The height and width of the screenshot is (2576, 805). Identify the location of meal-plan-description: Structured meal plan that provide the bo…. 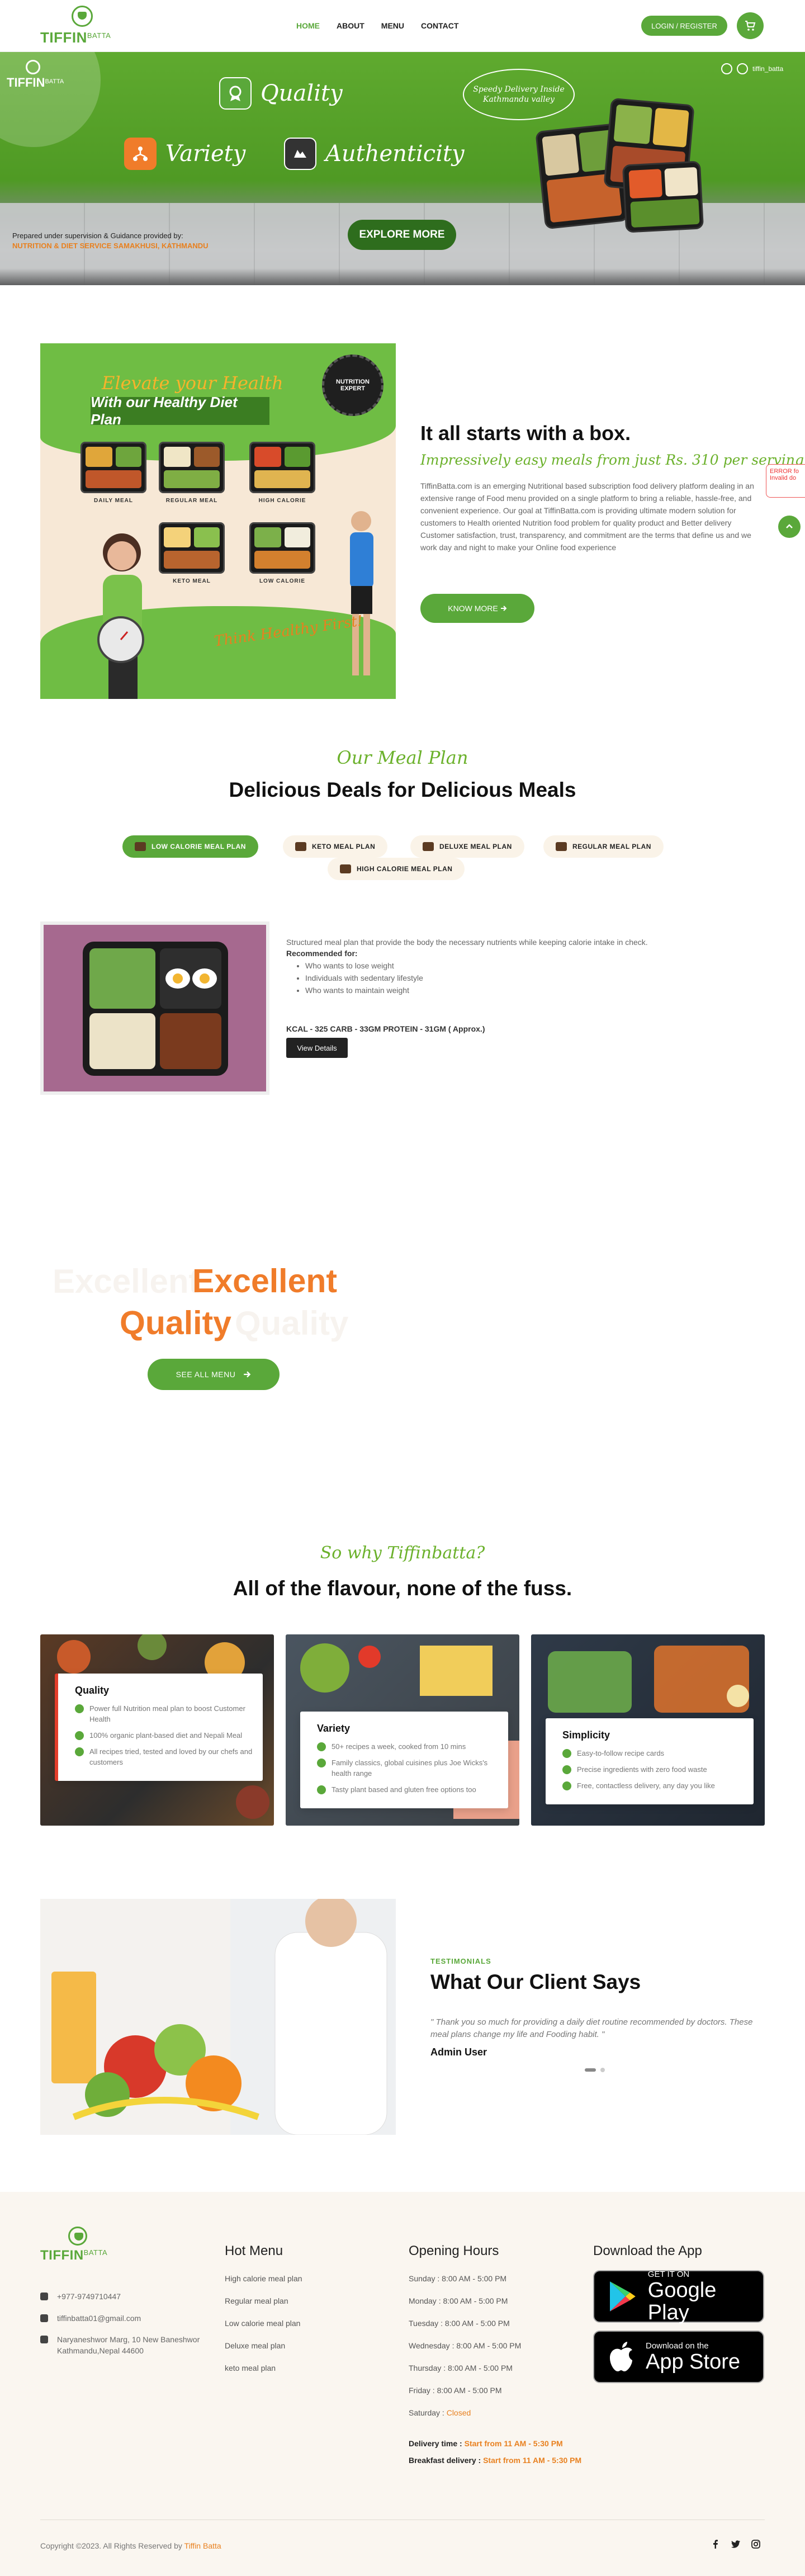
(467, 942).